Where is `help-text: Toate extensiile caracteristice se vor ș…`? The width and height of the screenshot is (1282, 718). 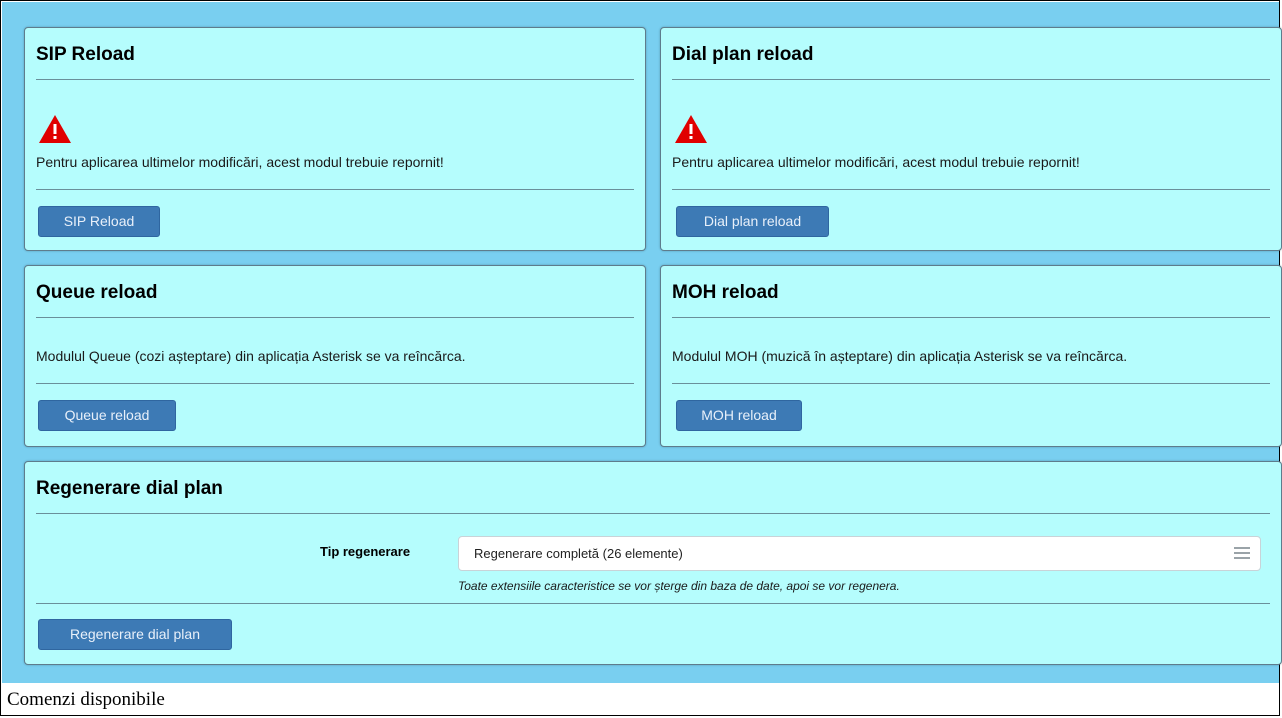
help-text: Toate extensiile caracteristice se vor ș… is located at coordinates (679, 586).